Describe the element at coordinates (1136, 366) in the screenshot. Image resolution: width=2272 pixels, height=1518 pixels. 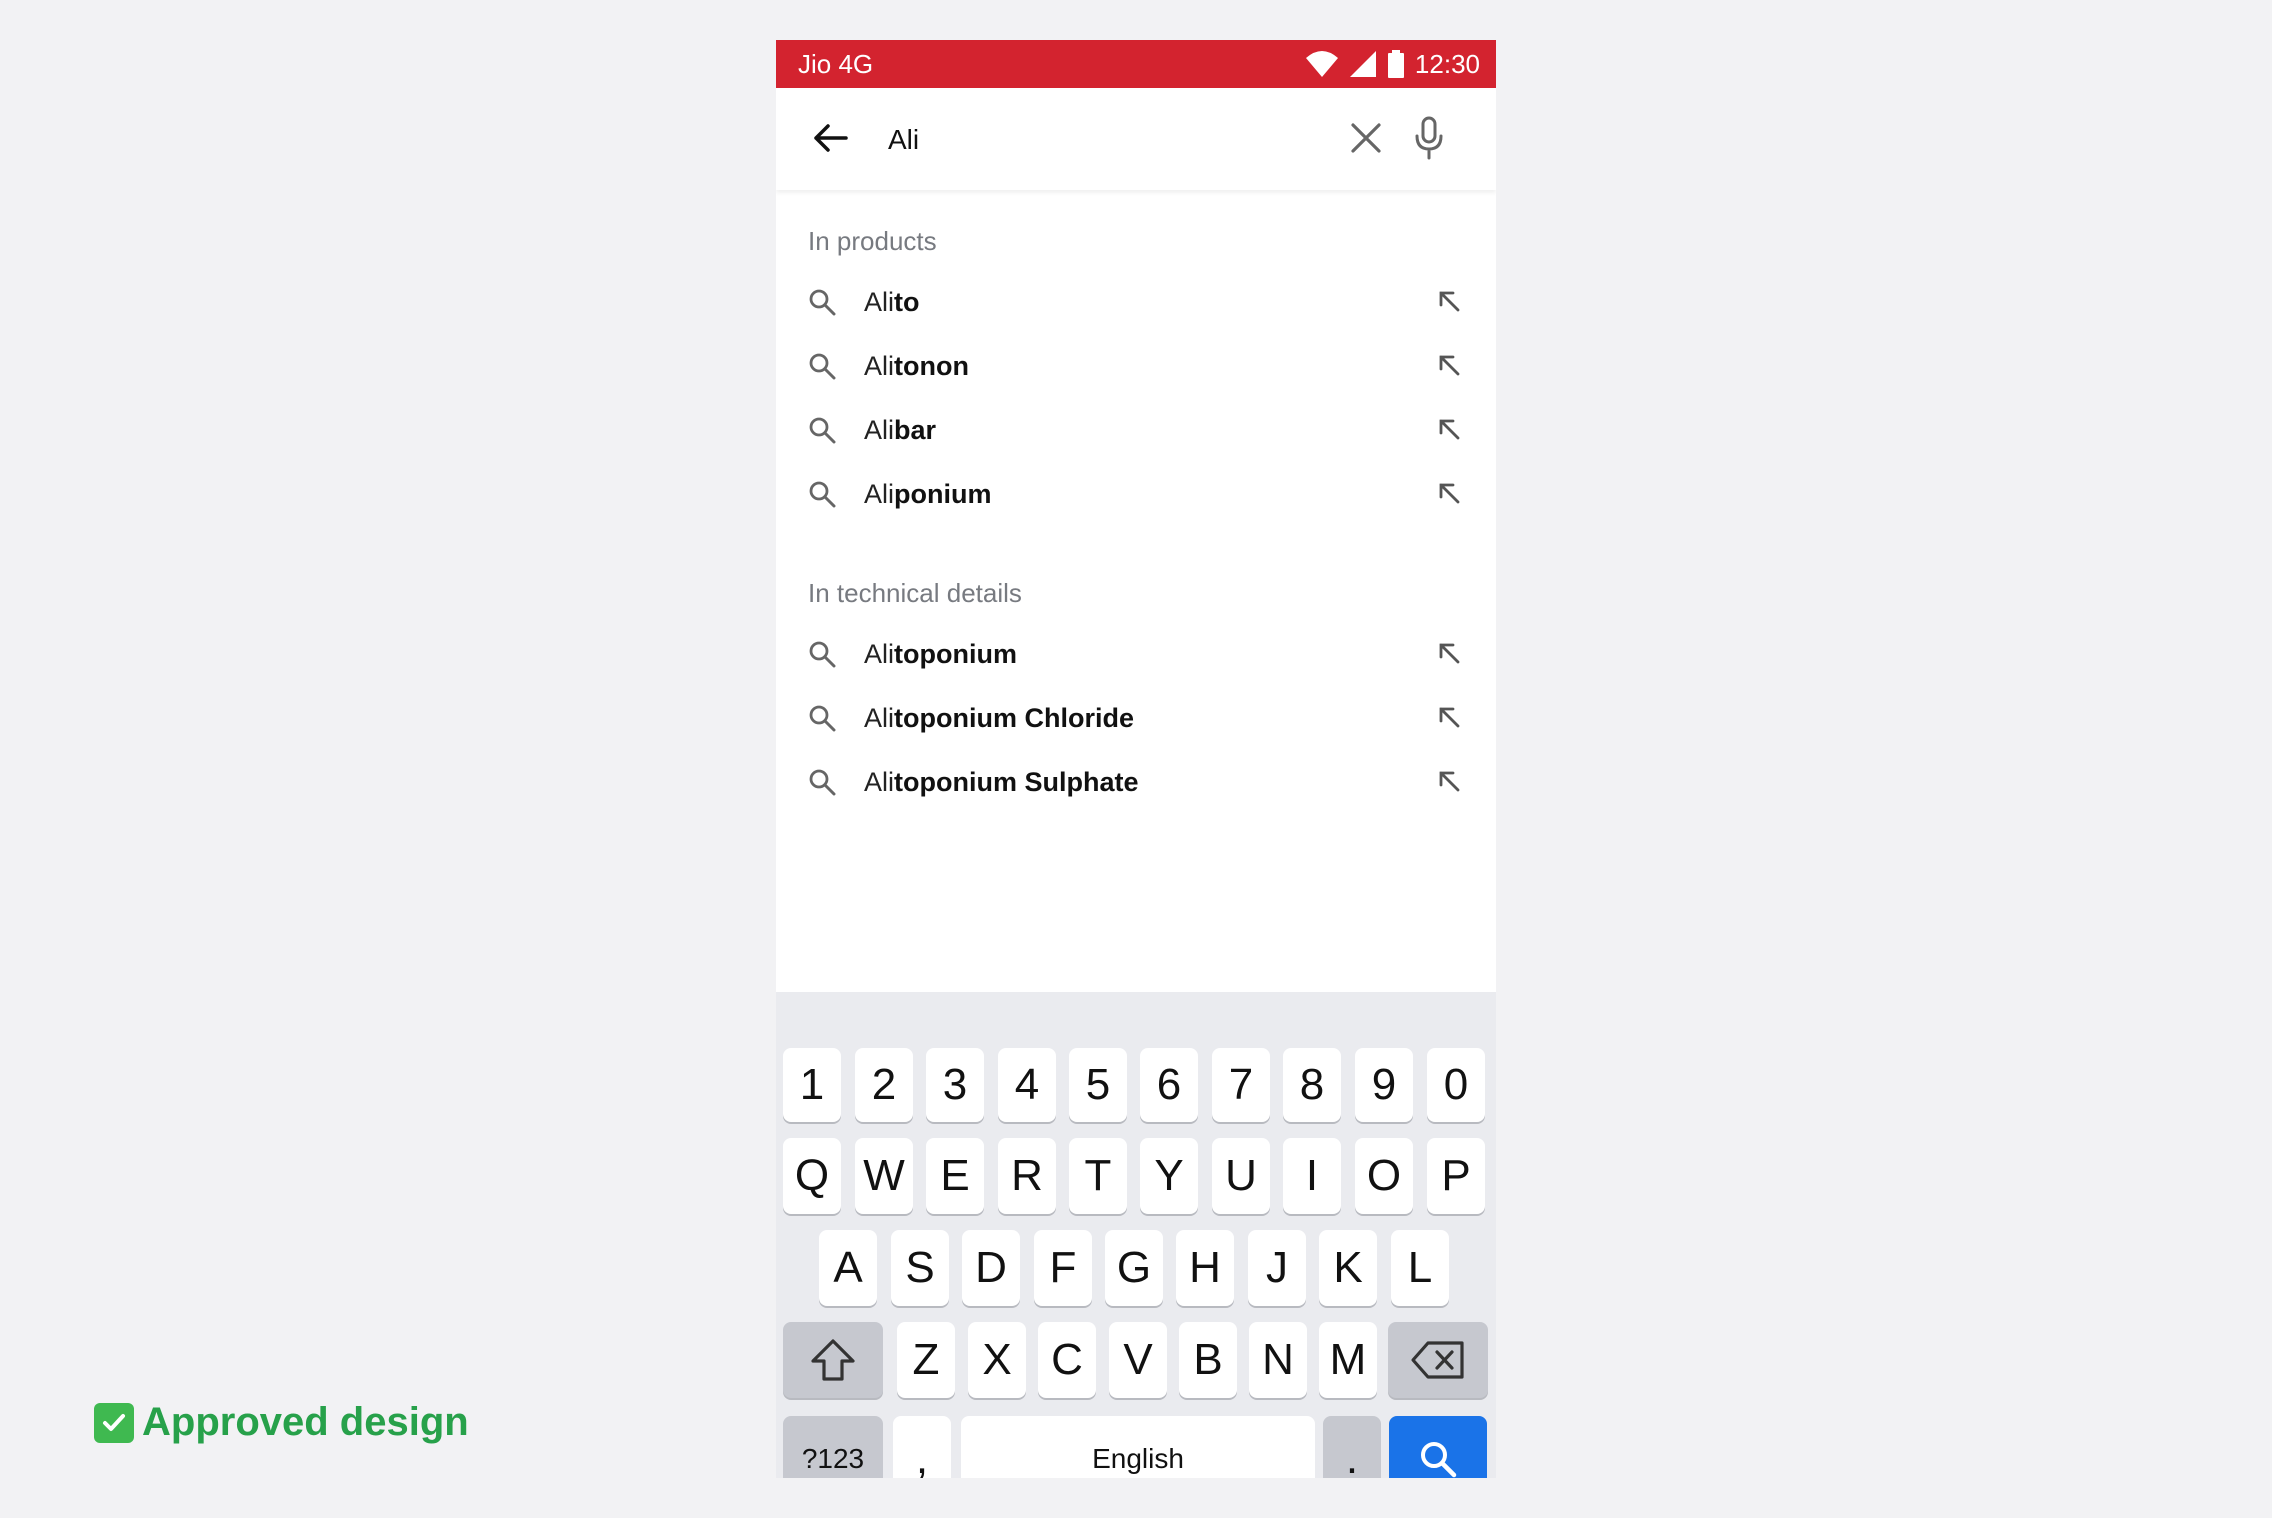
I see `suggestion-item: Alitonon` at that location.